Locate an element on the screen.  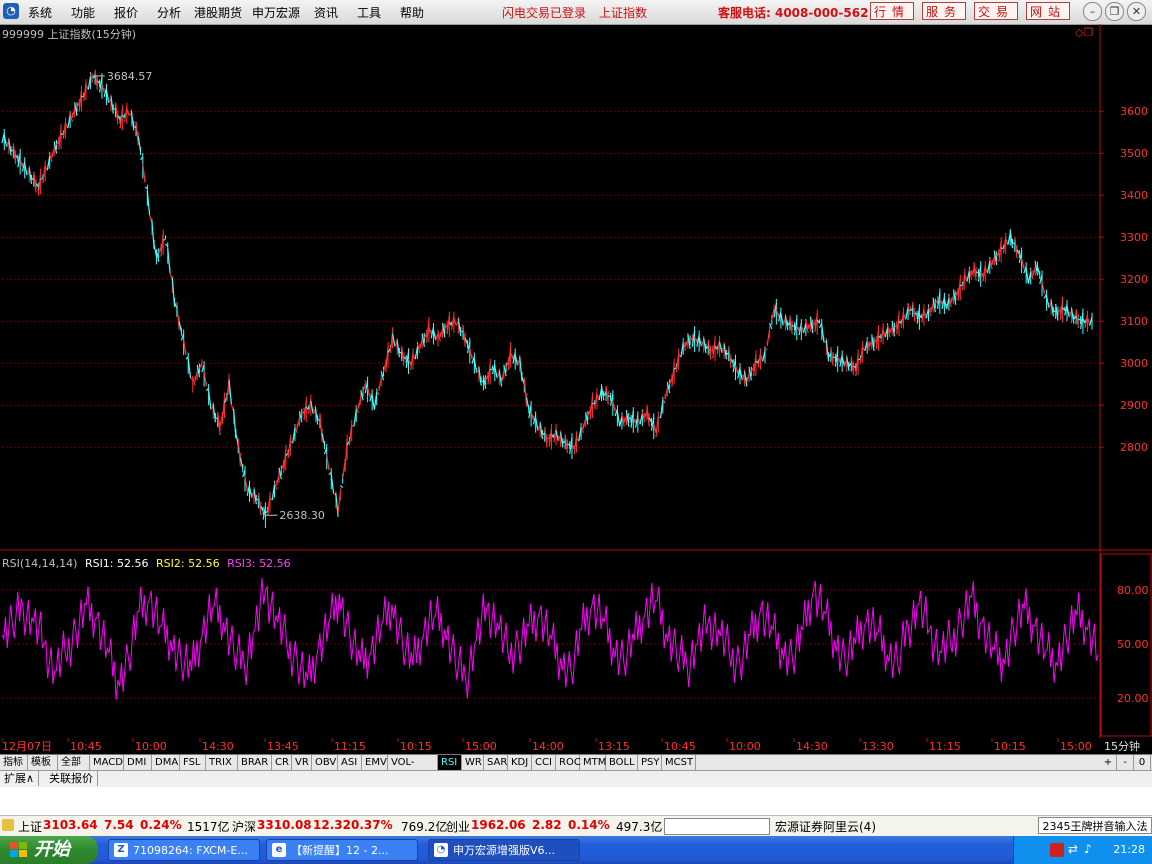
menu-tools: 工具 is located at coordinates (369, 12).